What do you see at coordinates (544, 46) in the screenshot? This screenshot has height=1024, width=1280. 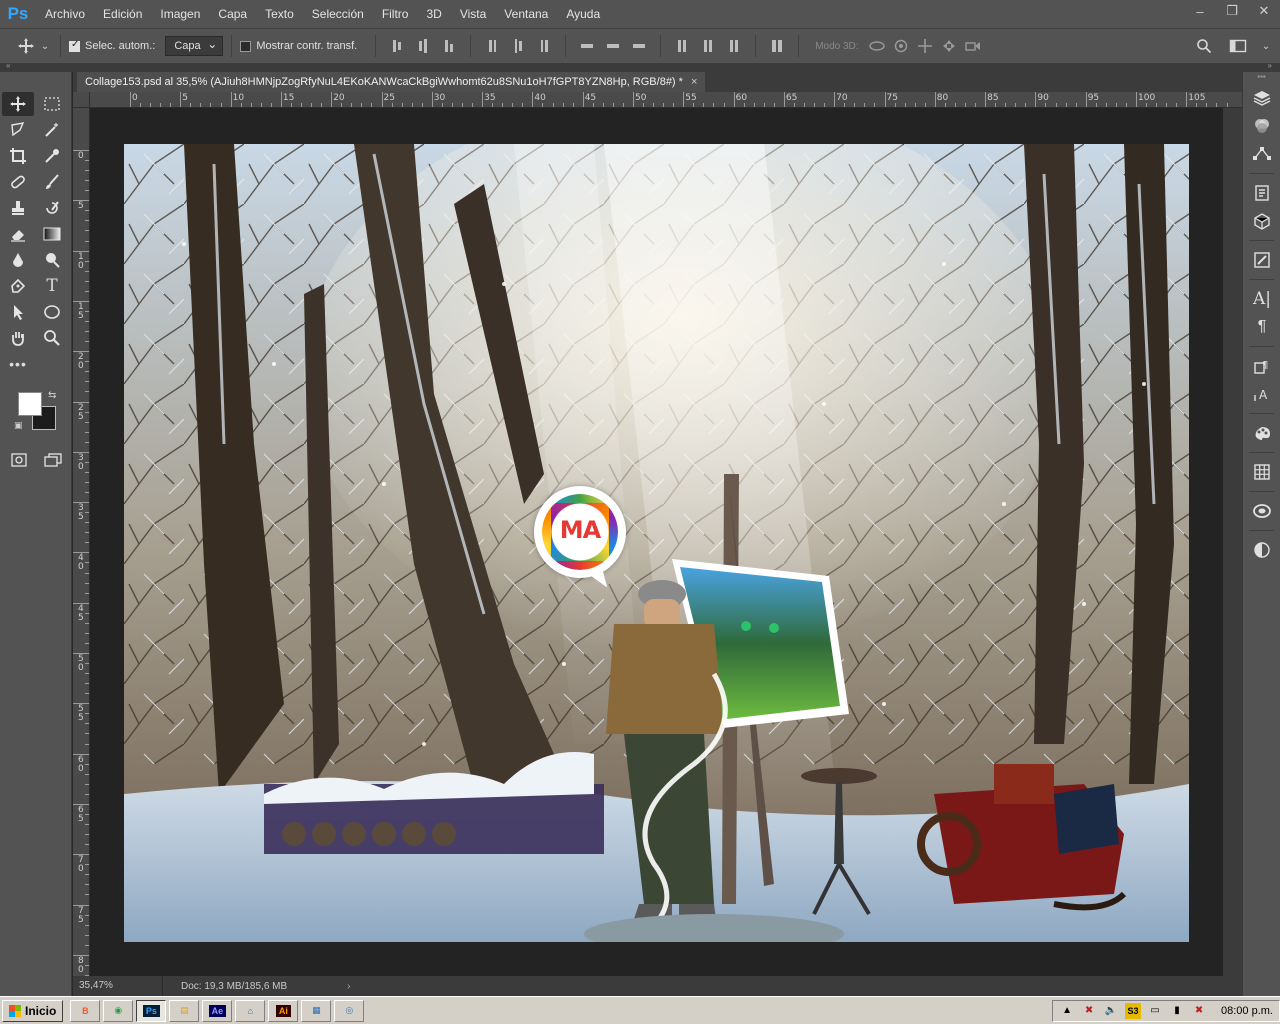 I see `align-right-icon` at bounding box center [544, 46].